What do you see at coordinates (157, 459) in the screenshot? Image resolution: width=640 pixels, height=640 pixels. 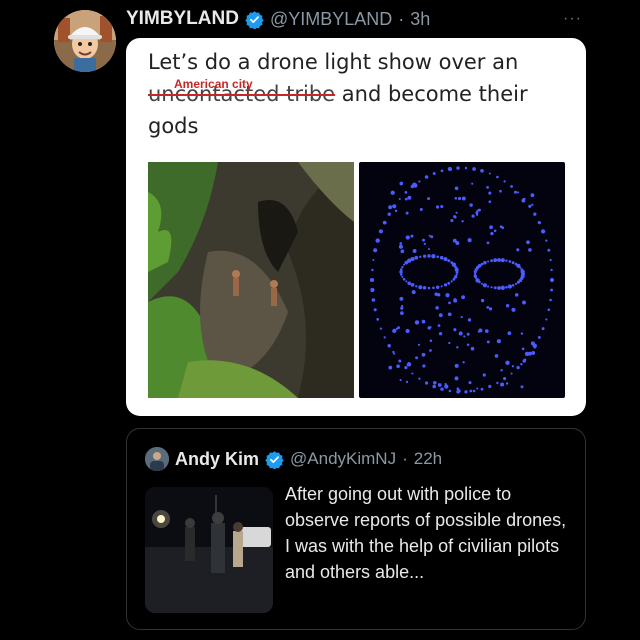 I see `quoted-author-avatar` at bounding box center [157, 459].